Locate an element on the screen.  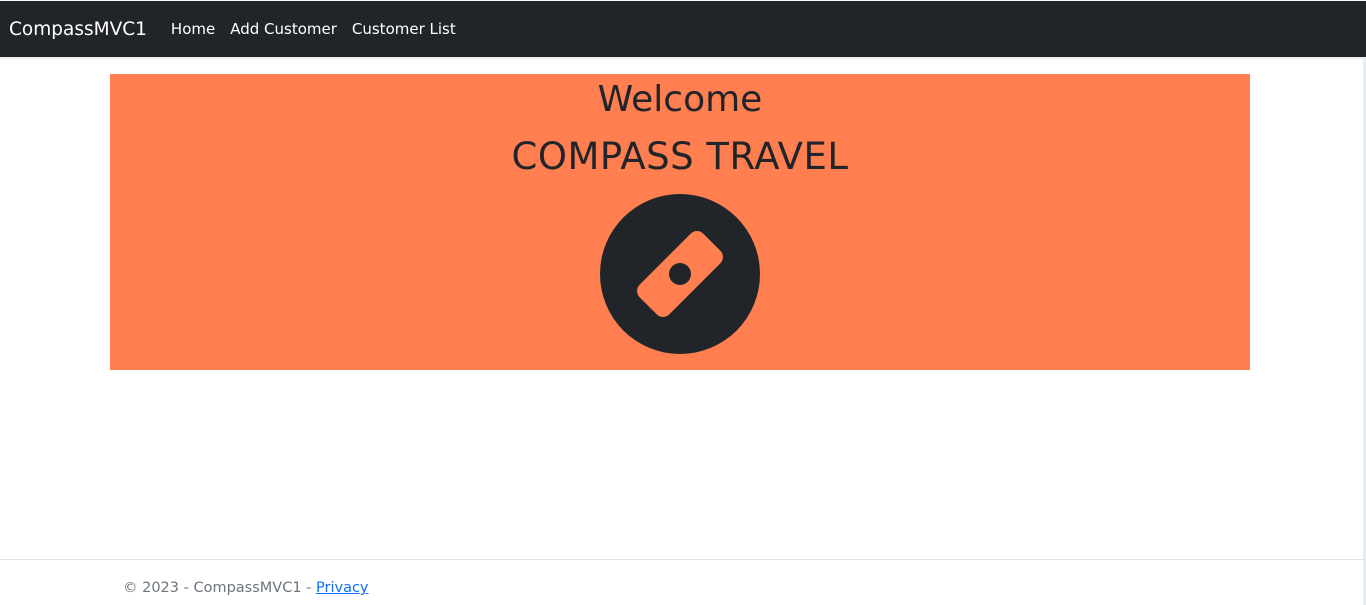
privacy-link: Privacy is located at coordinates (342, 588).